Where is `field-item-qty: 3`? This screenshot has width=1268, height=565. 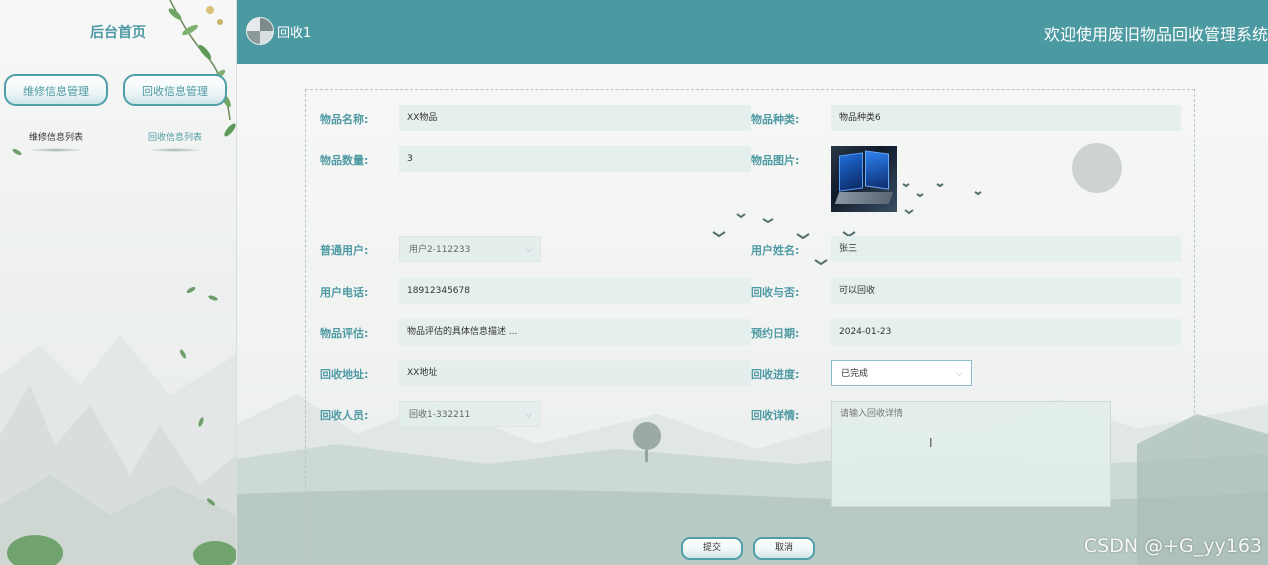 field-item-qty: 3 is located at coordinates (575, 159).